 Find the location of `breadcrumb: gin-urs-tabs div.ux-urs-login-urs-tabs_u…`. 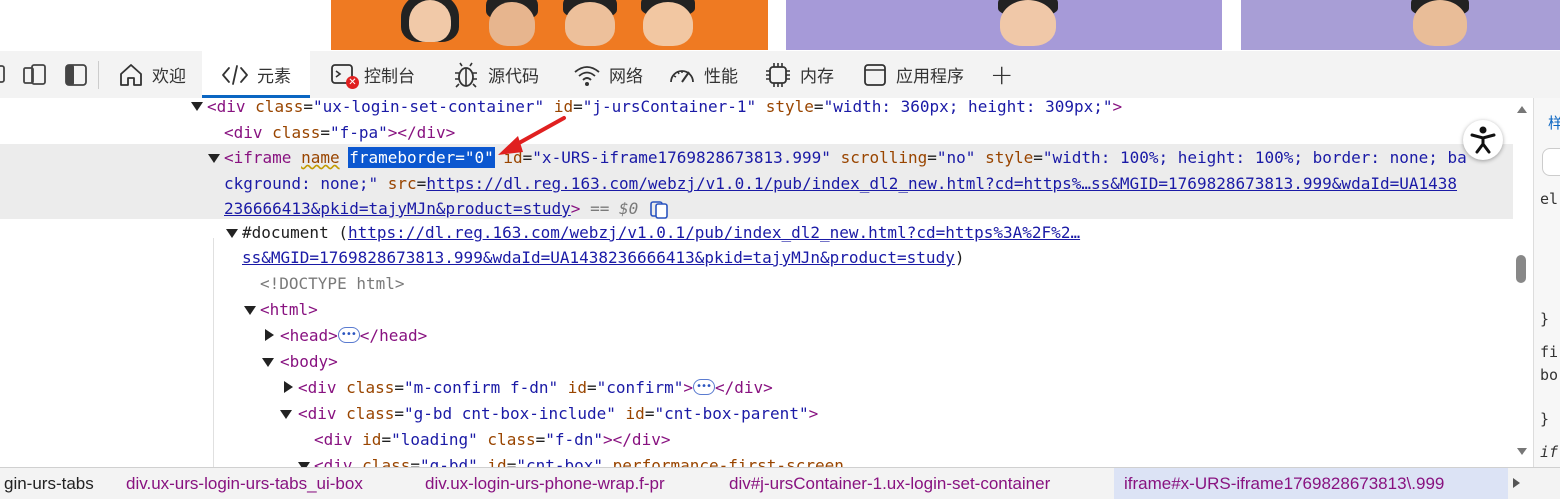

breadcrumb: gin-urs-tabs div.ux-urs-login-urs-tabs_u… is located at coordinates (780, 483).